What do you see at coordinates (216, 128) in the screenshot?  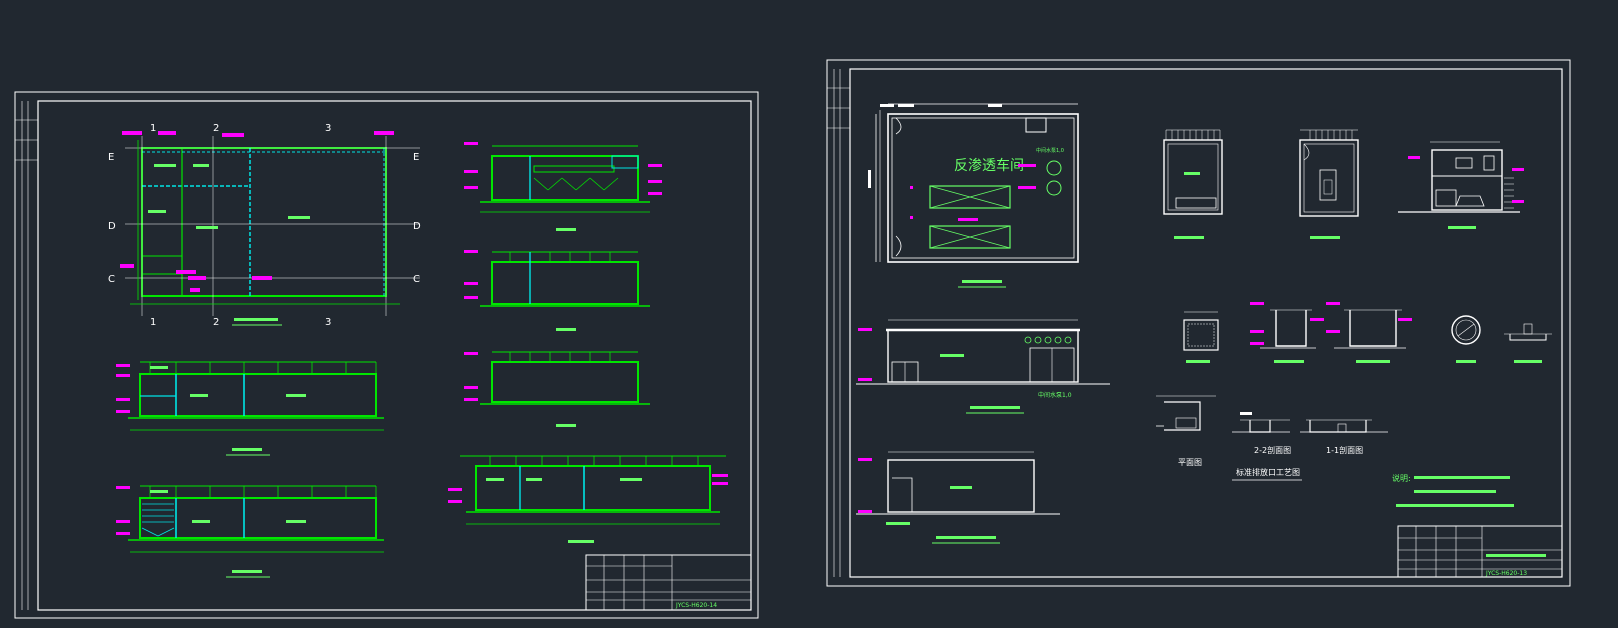 I see `grid-label-col-2: 2` at bounding box center [216, 128].